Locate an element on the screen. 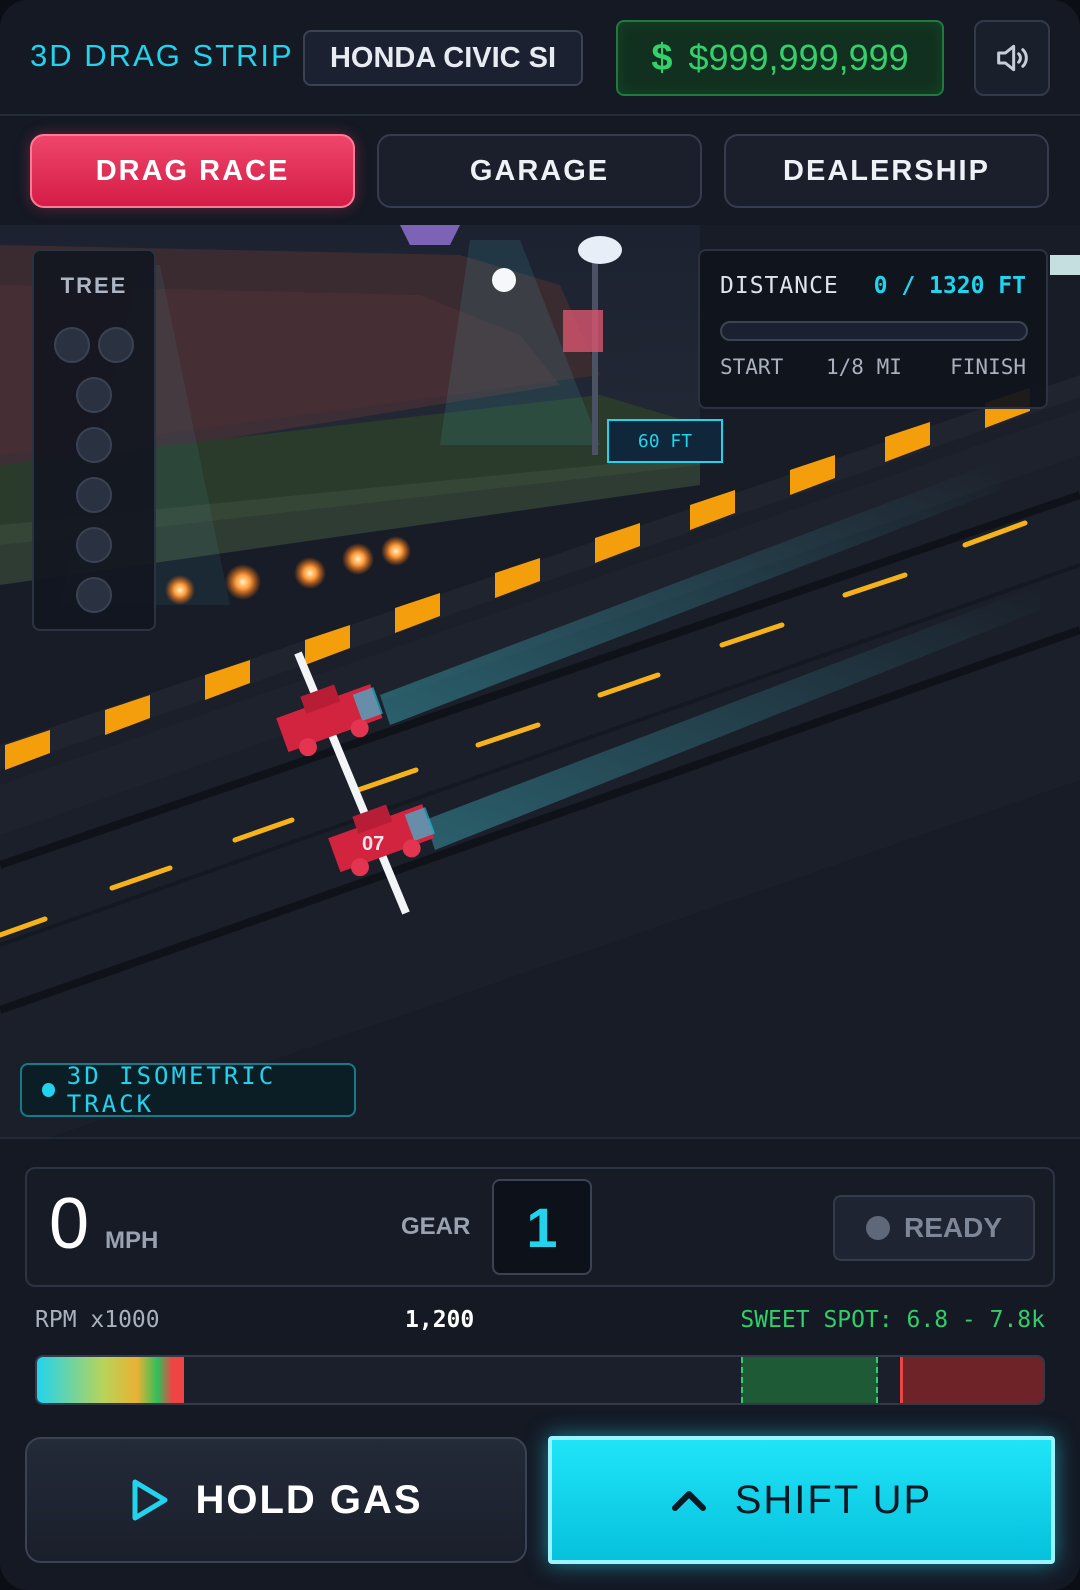 The height and width of the screenshot is (1590, 1080). gear-indicator: 1 is located at coordinates (542, 1227).